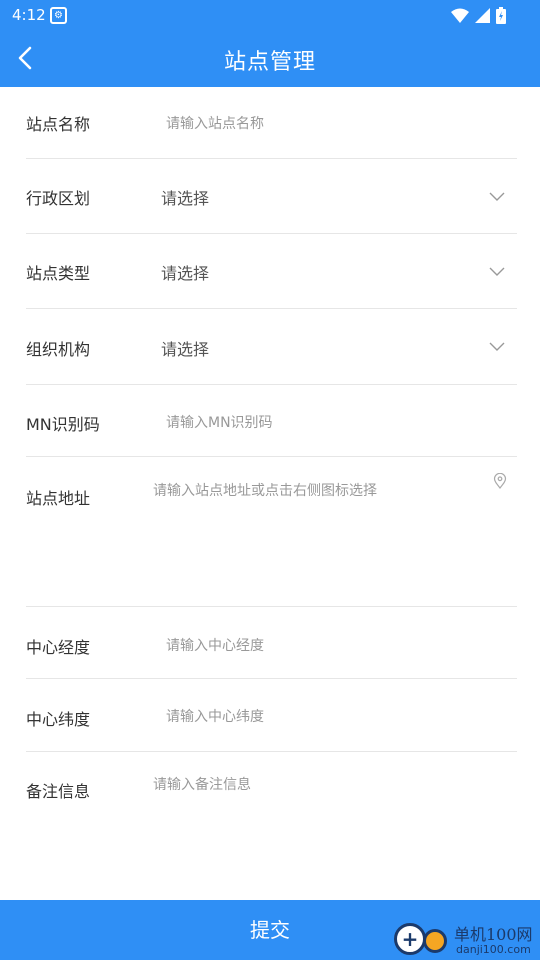 This screenshot has width=540, height=960. I want to click on mn-code-row: MN识别码 请输入MN识别码, so click(271, 421).